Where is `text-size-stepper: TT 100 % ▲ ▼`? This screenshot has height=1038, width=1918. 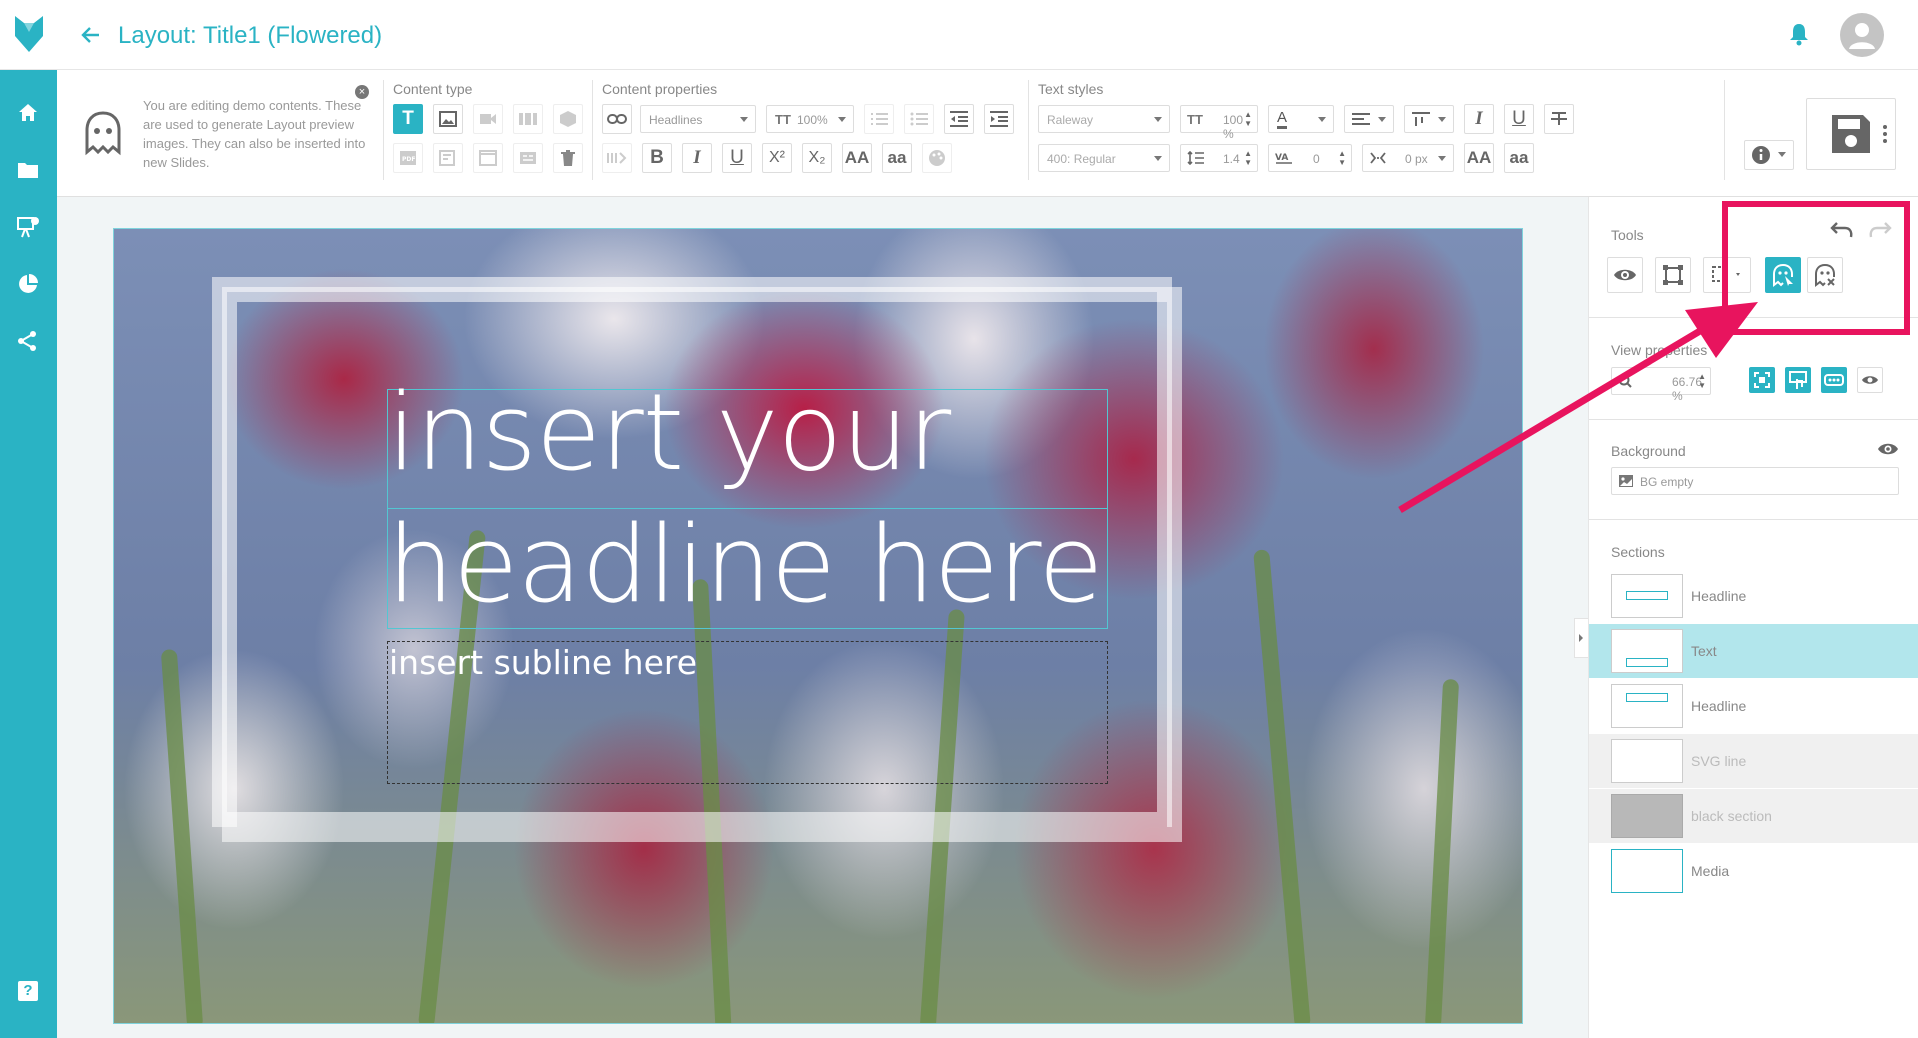 text-size-stepper: TT 100 % ▲ ▼ is located at coordinates (1219, 123).